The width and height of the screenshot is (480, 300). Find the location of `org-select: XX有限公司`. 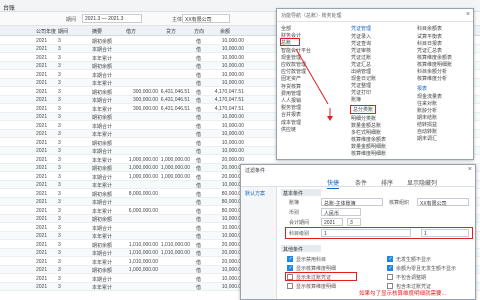

org-select: XX有限公司 is located at coordinates (443, 202).